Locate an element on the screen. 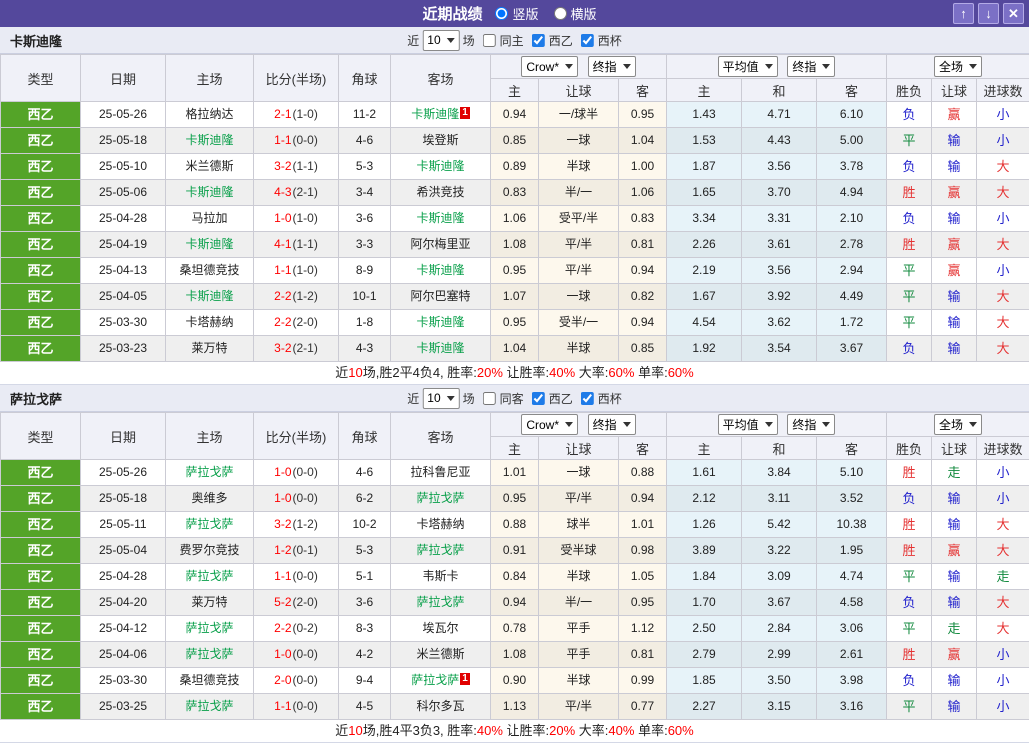 The image size is (1029, 743). vertical-radio-input is located at coordinates (501, 13).